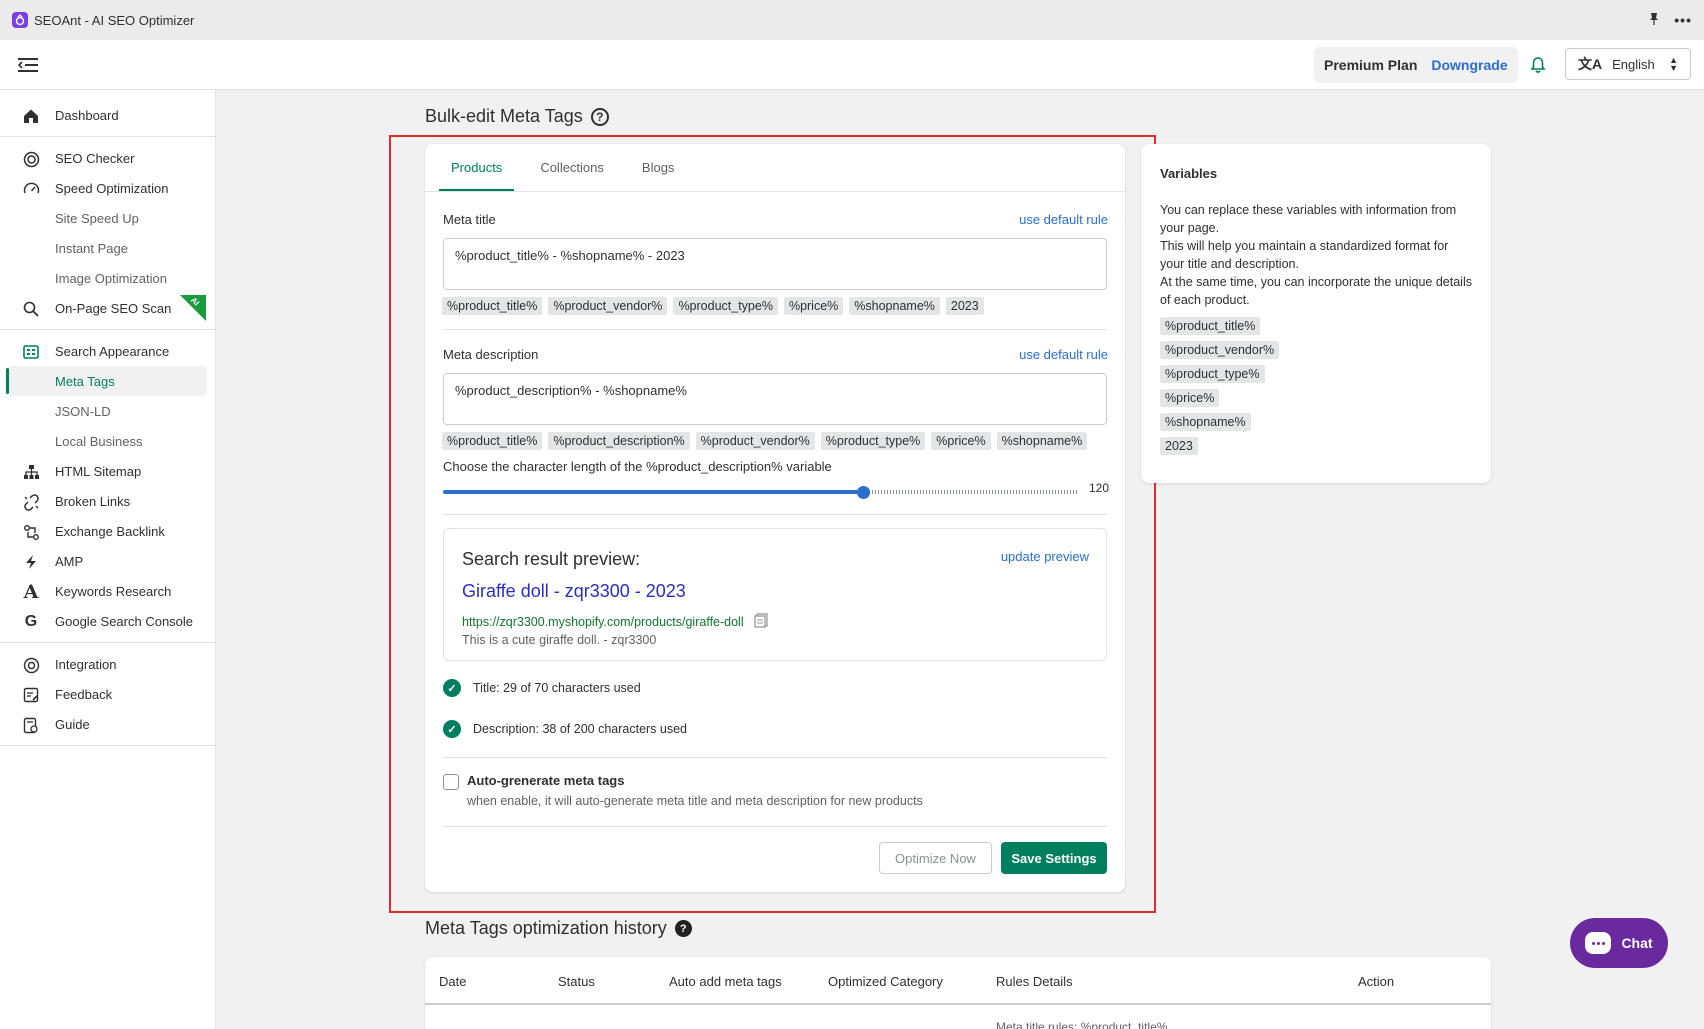 The width and height of the screenshot is (1704, 1029). What do you see at coordinates (86, 664) in the screenshot?
I see `sidebar-item-label: Integration` at bounding box center [86, 664].